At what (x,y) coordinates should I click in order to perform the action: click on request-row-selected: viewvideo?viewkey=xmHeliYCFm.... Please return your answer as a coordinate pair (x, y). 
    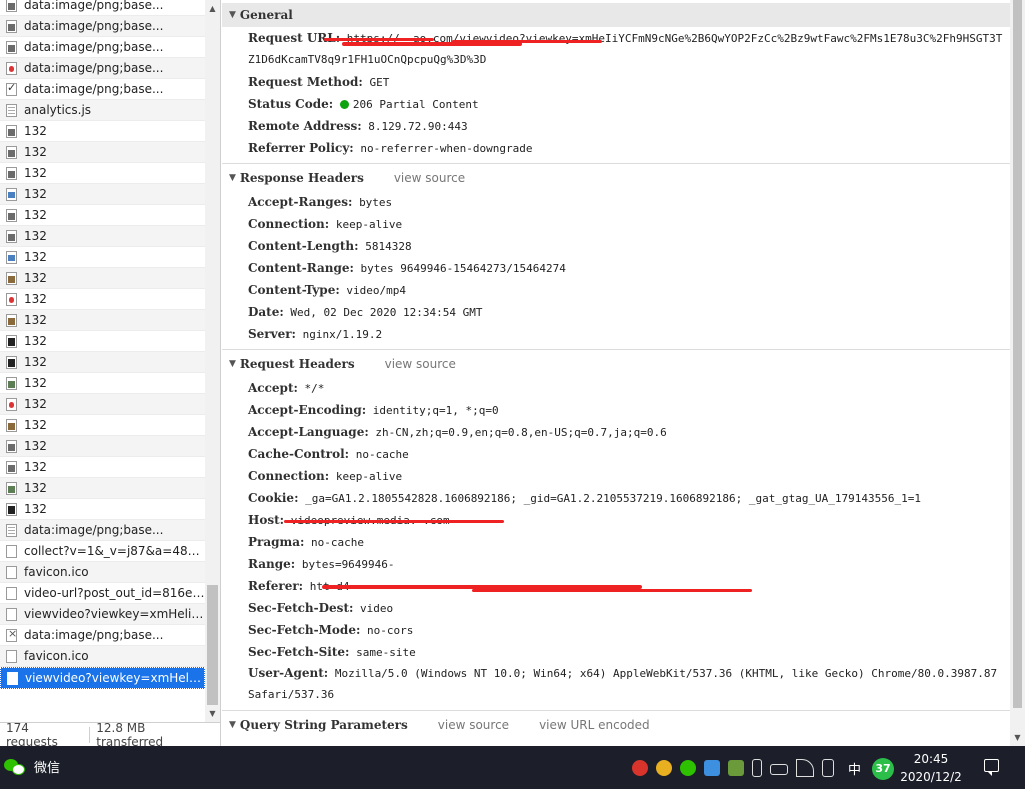
    Looking at the image, I should click on (102, 678).